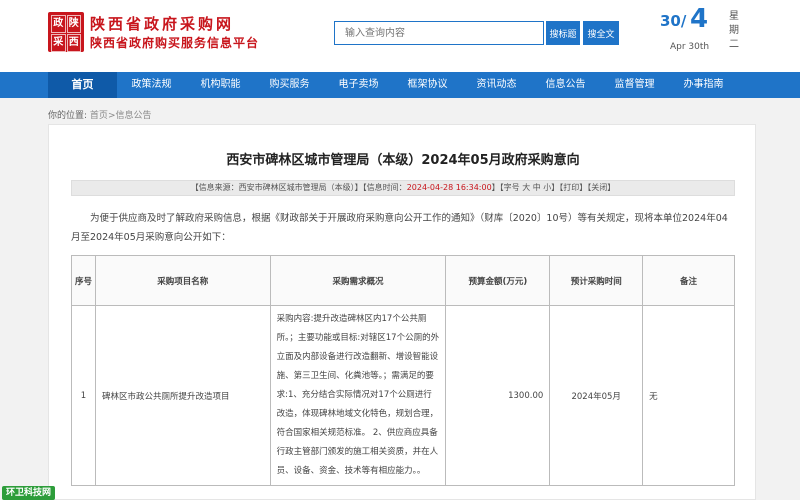 The image size is (800, 500). What do you see at coordinates (673, 21) in the screenshot?
I see `date-day: 30/` at bounding box center [673, 21].